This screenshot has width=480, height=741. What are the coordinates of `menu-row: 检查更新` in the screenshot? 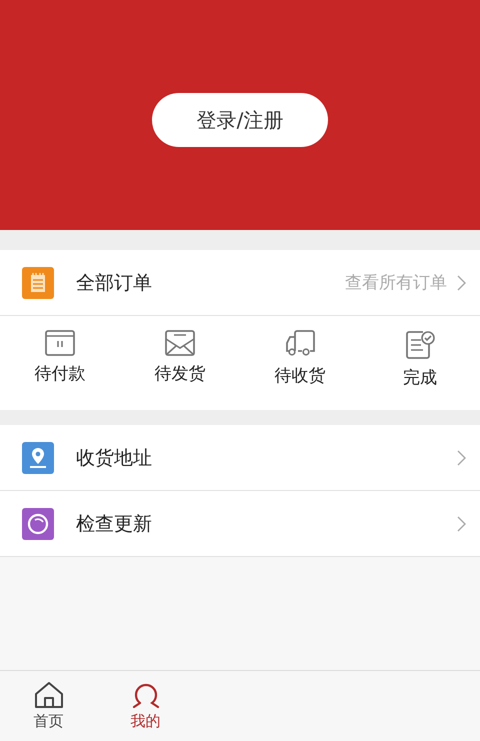 It's located at (240, 523).